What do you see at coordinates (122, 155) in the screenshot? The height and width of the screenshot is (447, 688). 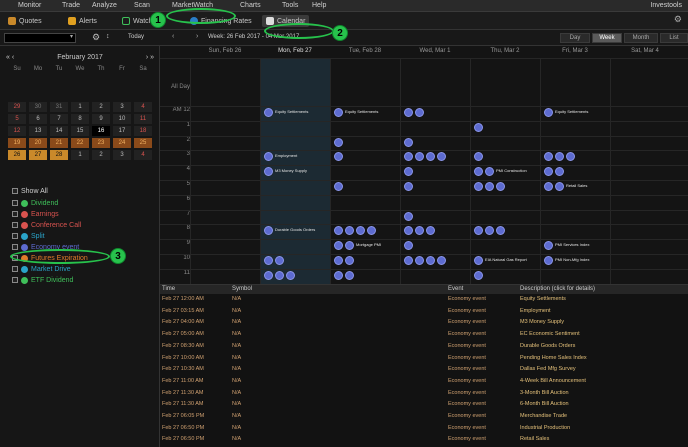 I see `mini-calendar-day: 3` at bounding box center [122, 155].